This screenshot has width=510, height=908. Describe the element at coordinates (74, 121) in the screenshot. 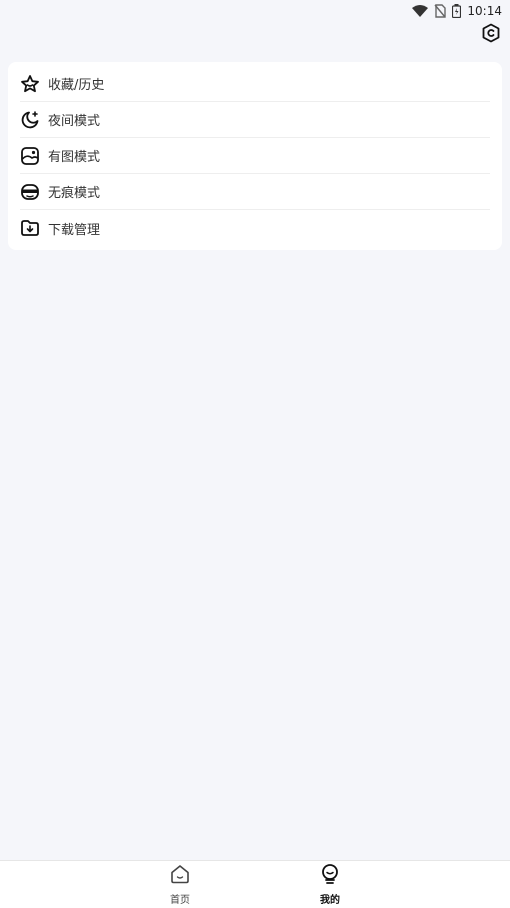

I see `menu-item-label: 夜间模式` at that location.